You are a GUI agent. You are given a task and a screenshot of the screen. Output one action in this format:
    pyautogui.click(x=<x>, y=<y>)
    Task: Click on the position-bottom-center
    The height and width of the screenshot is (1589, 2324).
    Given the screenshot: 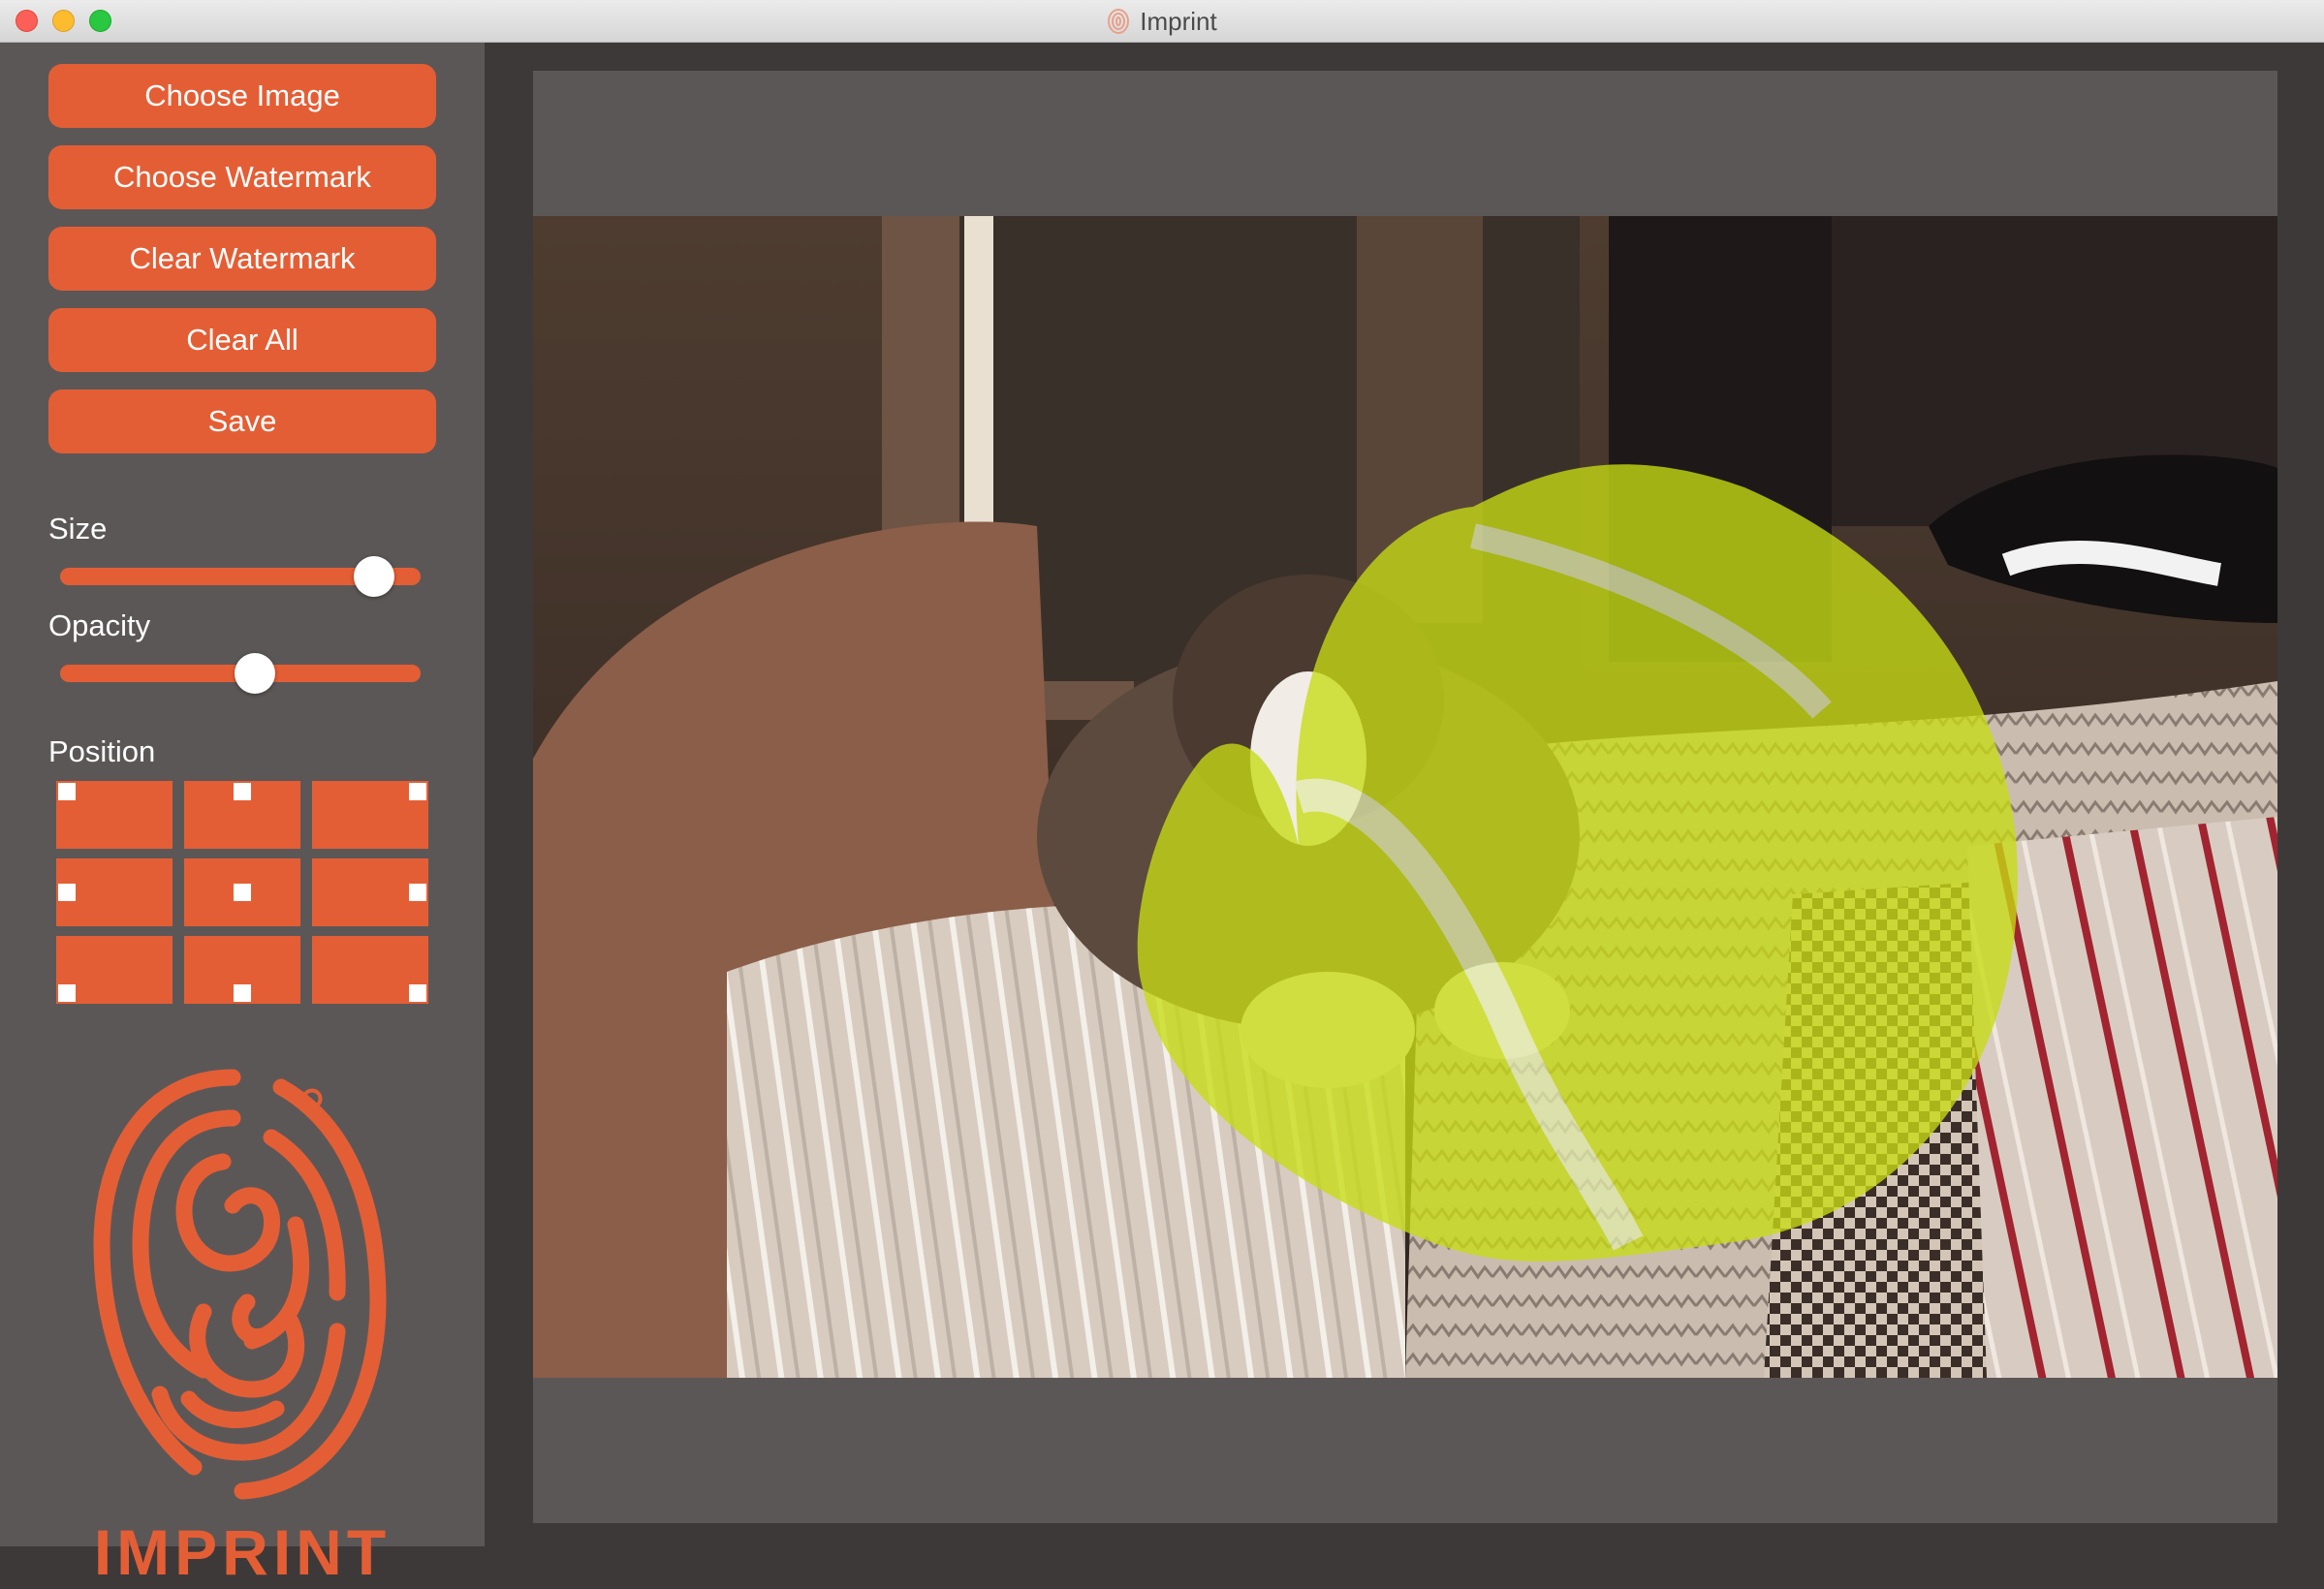 What is the action you would take?
    pyautogui.click(x=242, y=970)
    